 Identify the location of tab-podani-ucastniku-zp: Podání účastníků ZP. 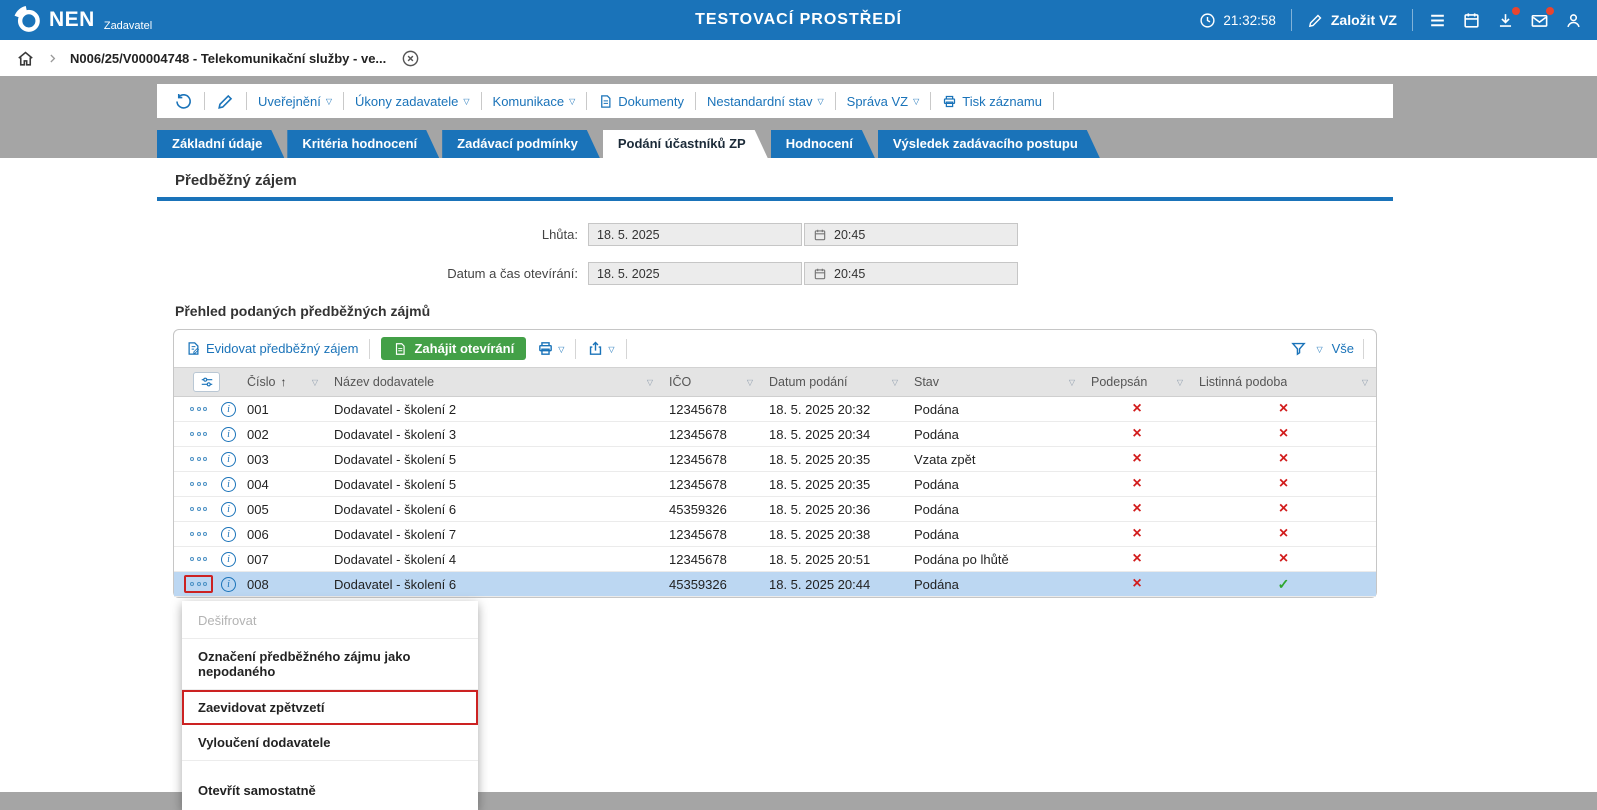
(685, 144).